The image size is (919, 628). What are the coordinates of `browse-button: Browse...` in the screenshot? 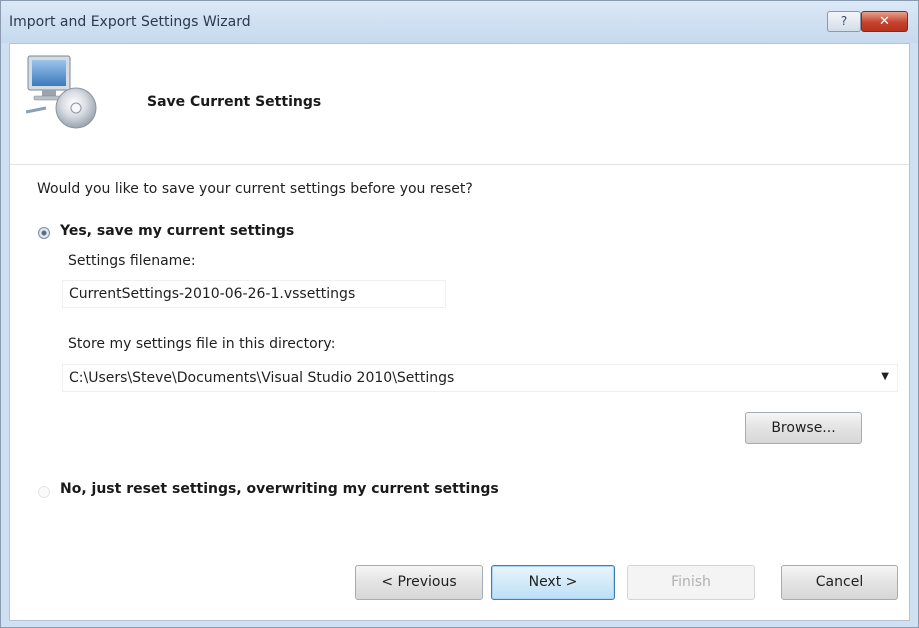 It's located at (803, 428).